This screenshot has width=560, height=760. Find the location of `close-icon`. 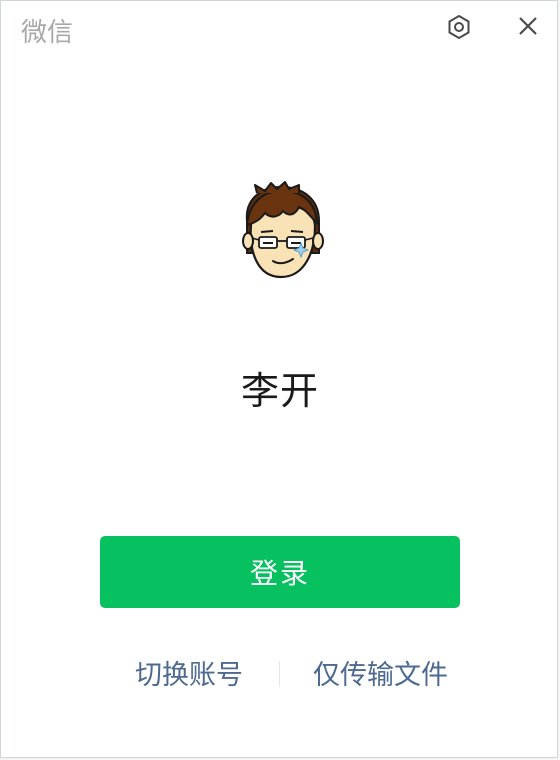

close-icon is located at coordinates (528, 26).